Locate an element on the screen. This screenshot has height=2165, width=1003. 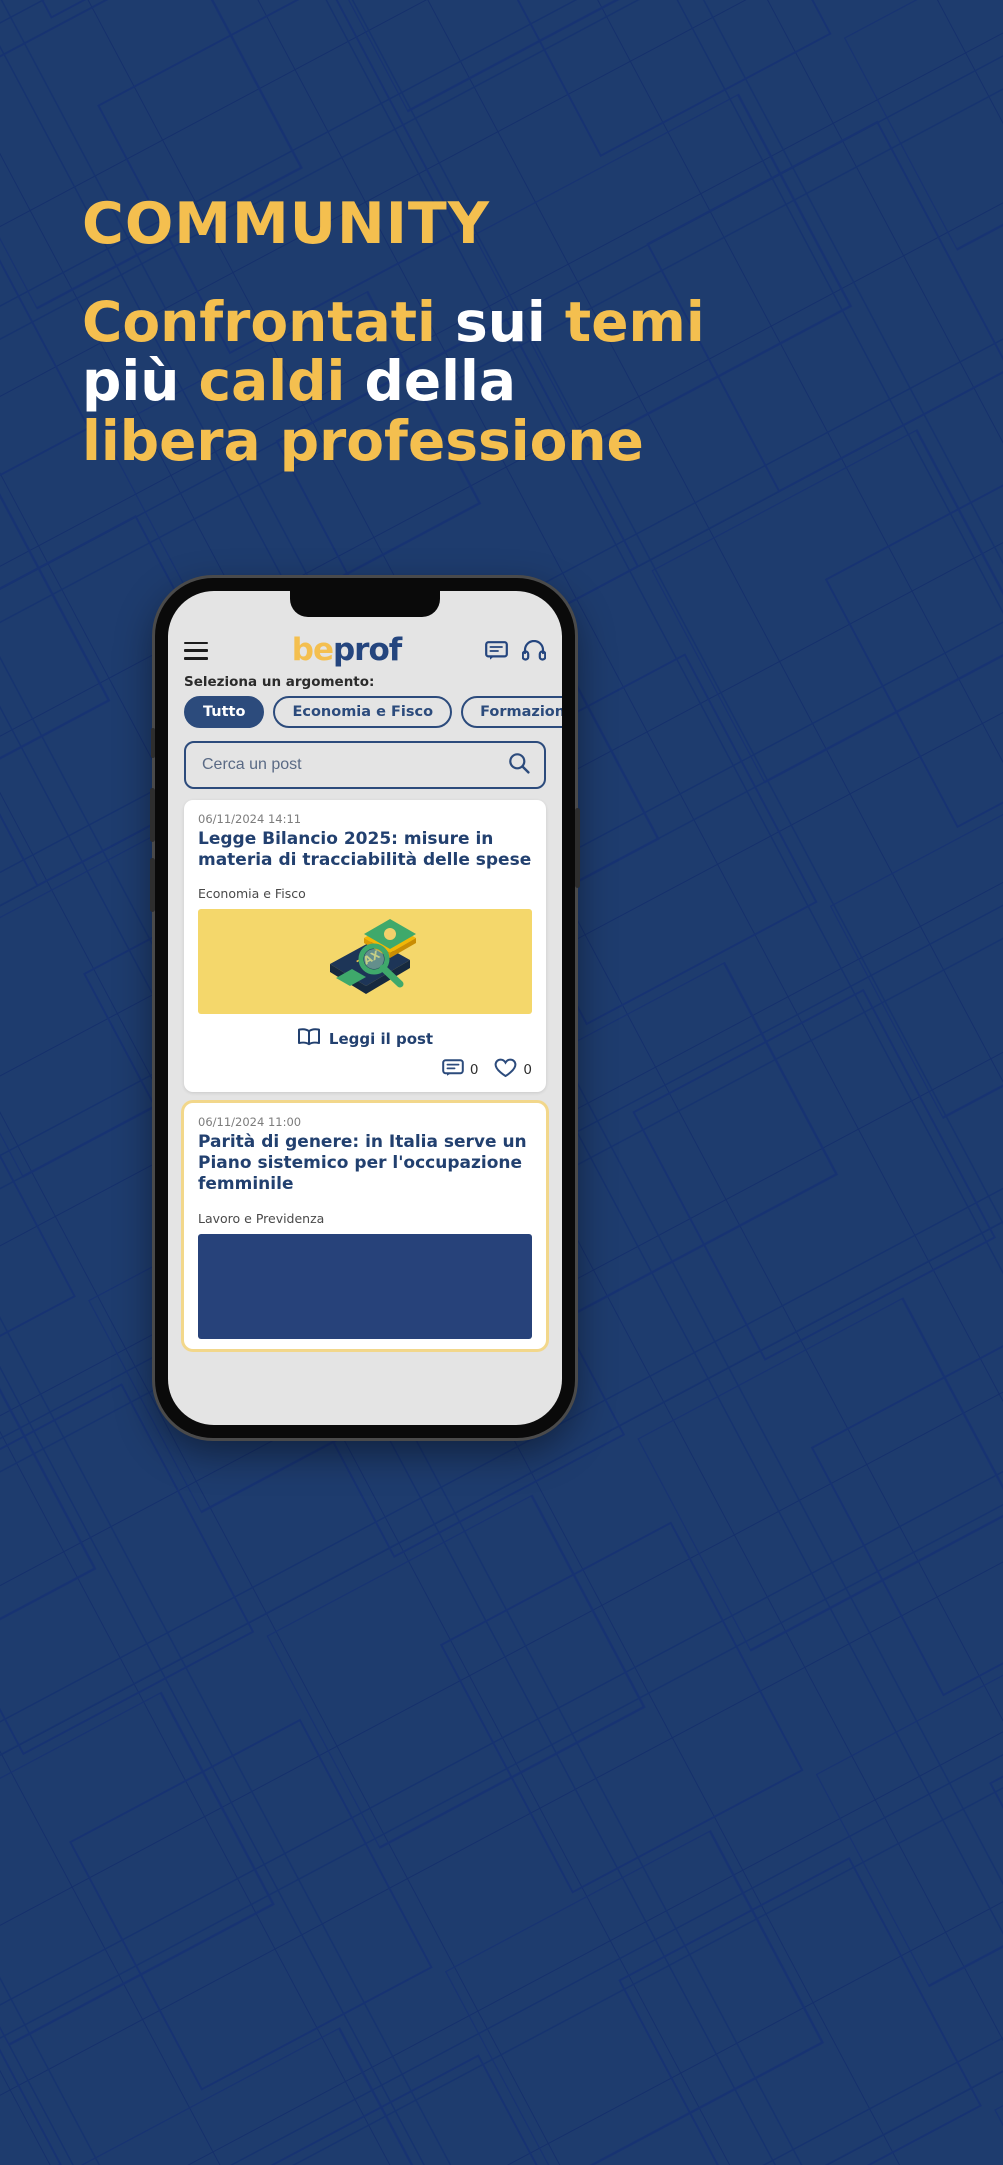
read-post-label: Leggi il post is located at coordinates (381, 1038).